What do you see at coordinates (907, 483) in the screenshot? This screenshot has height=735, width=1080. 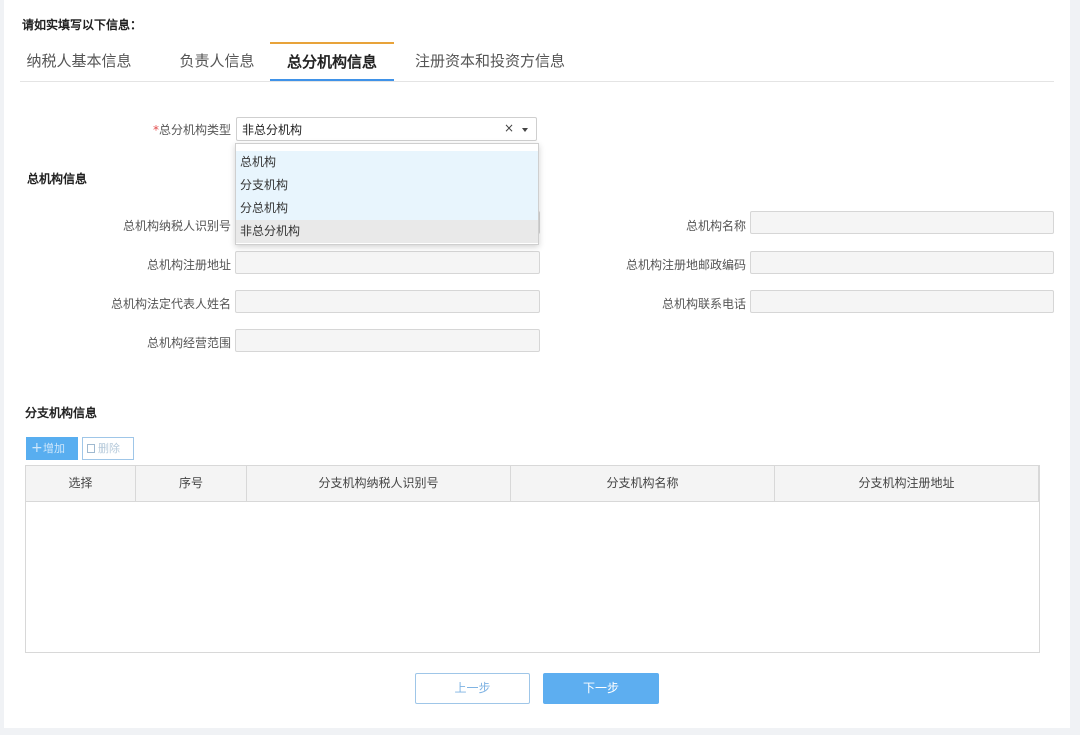 I see `column-branch-address: 分支机构注册地址` at bounding box center [907, 483].